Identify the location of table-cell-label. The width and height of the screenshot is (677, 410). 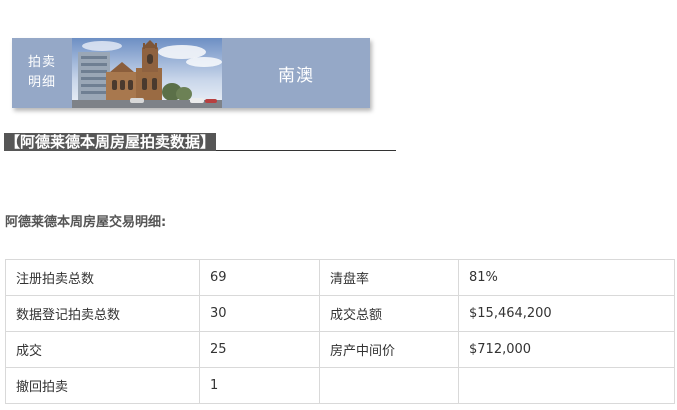
(389, 385).